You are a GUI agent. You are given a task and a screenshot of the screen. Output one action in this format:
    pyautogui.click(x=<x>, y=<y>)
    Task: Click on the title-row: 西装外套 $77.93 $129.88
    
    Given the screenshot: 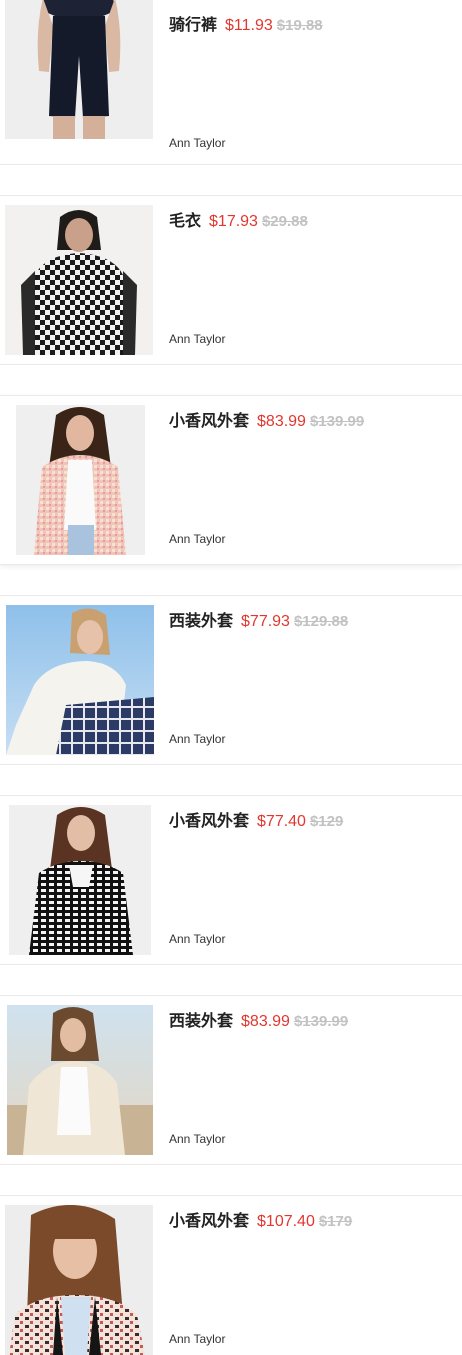 What is the action you would take?
    pyautogui.click(x=258, y=621)
    